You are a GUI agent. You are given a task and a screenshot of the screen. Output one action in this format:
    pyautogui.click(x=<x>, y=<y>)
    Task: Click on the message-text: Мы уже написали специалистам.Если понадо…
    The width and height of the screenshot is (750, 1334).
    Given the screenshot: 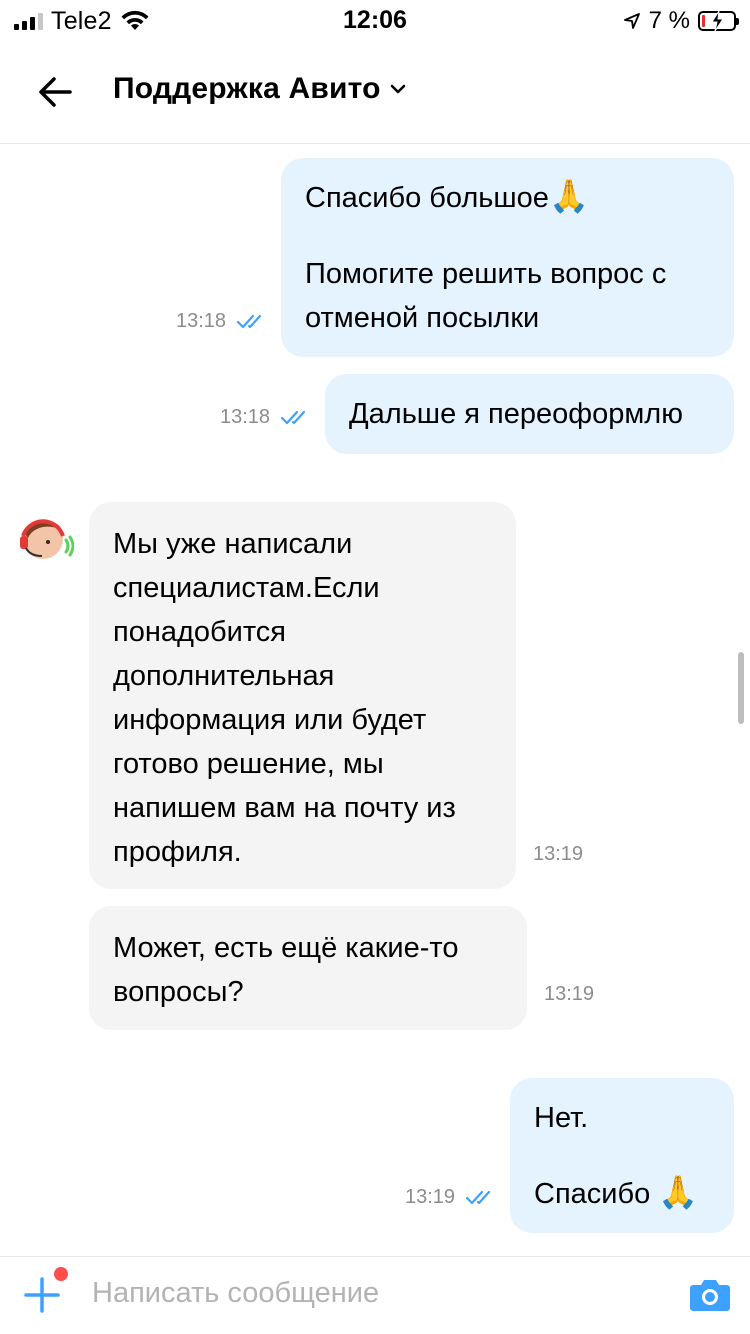 What is the action you would take?
    pyautogui.click(x=284, y=698)
    